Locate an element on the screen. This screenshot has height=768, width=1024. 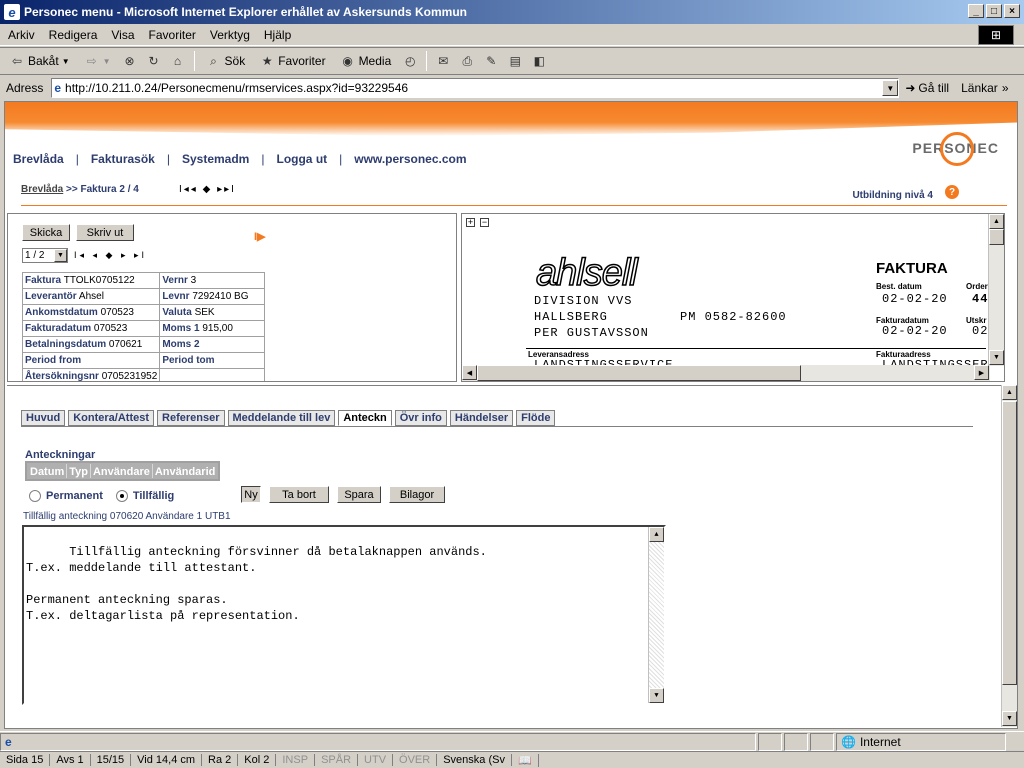
discuss-icon: ▤ is located at coordinates (515, 61).